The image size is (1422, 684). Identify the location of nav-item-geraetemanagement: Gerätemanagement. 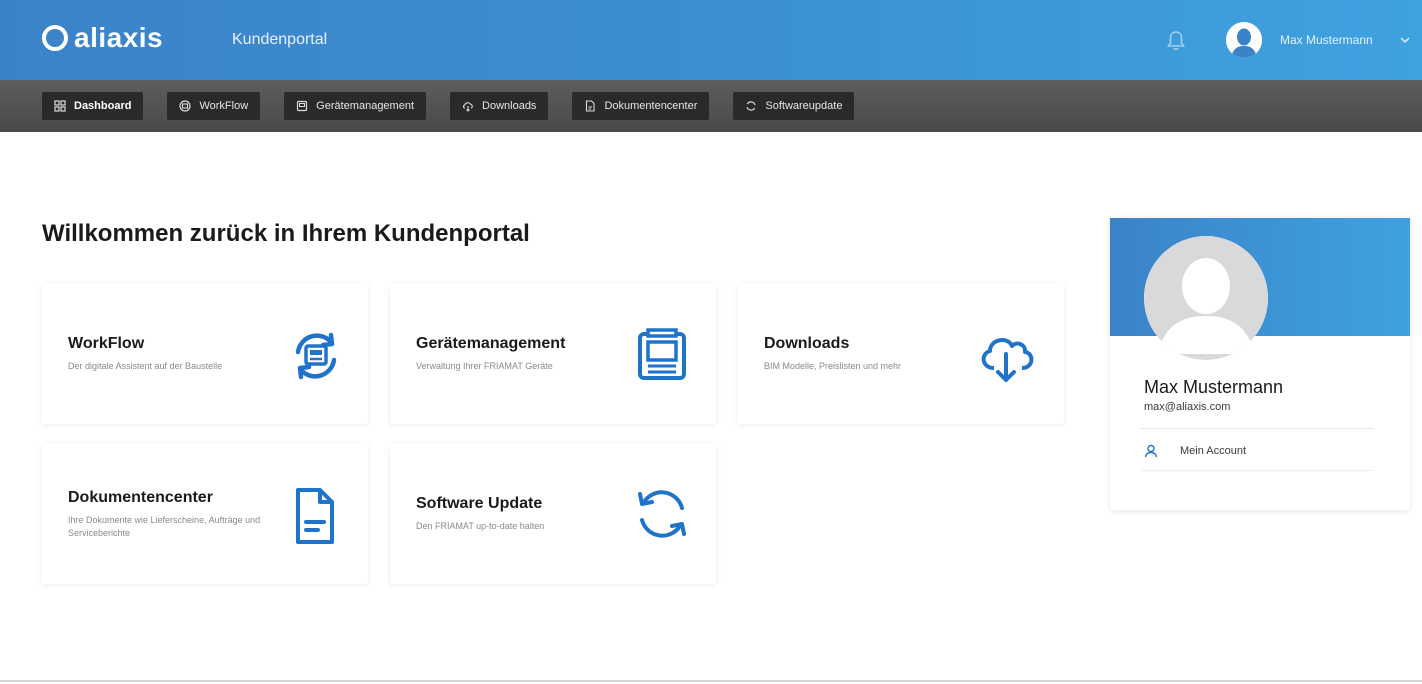
(355, 106).